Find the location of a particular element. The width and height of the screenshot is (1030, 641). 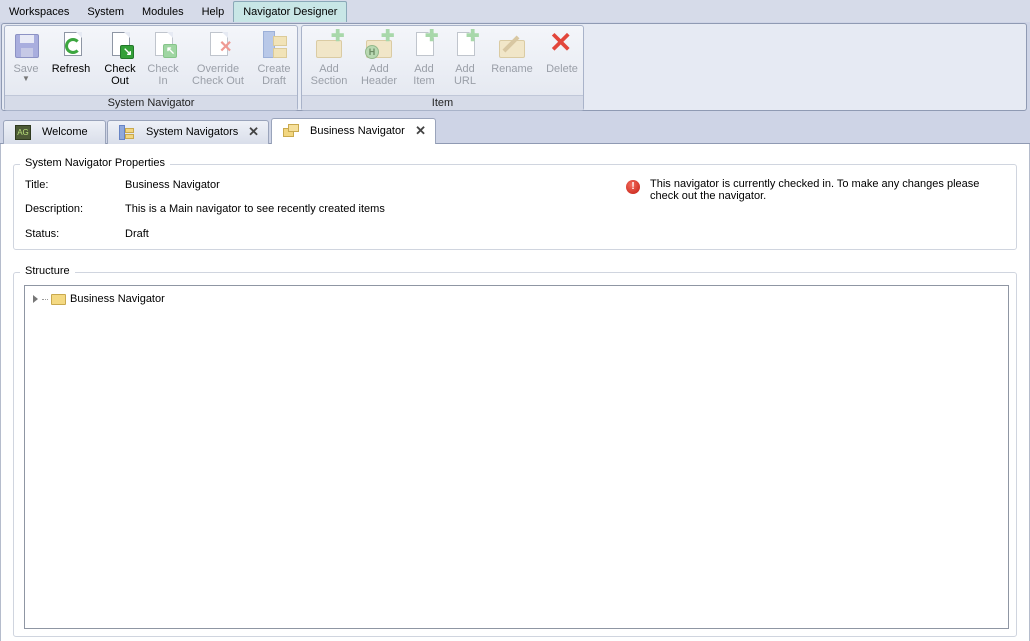

check-in-button: ↖ Check In is located at coordinates (163, 58).